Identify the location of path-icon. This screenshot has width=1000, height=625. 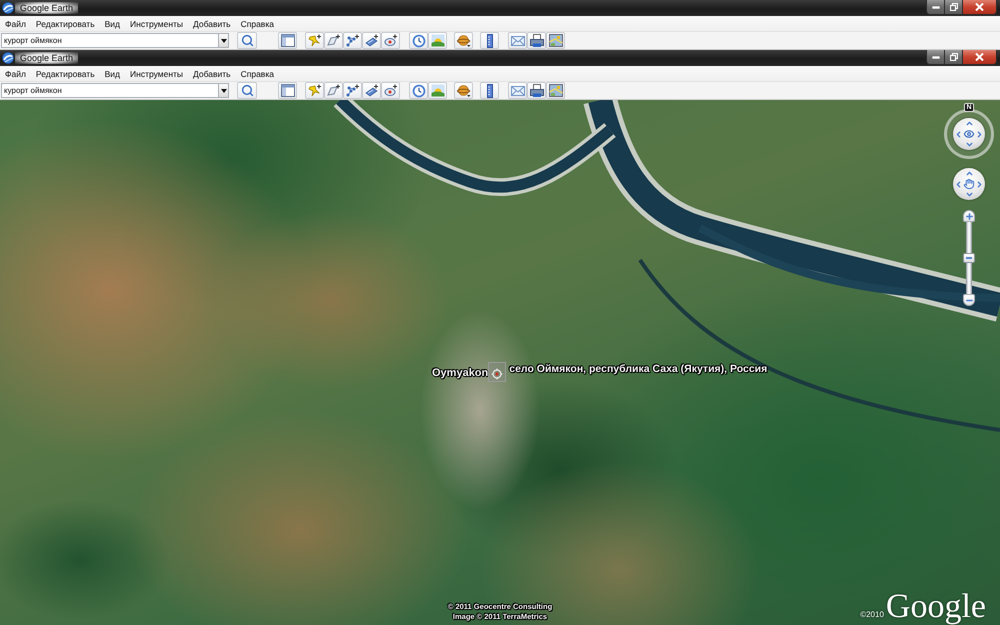
(353, 41).